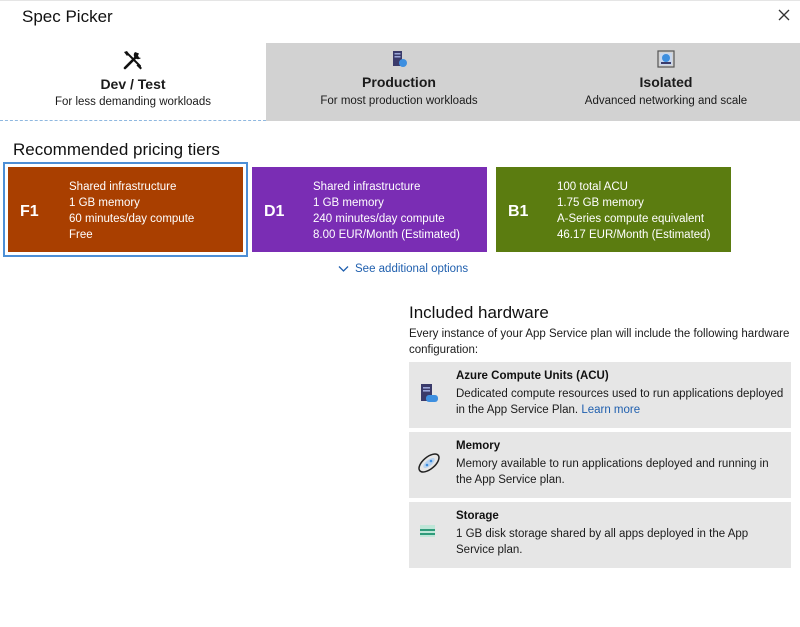 This screenshot has height=627, width=800. What do you see at coordinates (399, 101) in the screenshot?
I see `tab-subtitle: For most production workloads` at bounding box center [399, 101].